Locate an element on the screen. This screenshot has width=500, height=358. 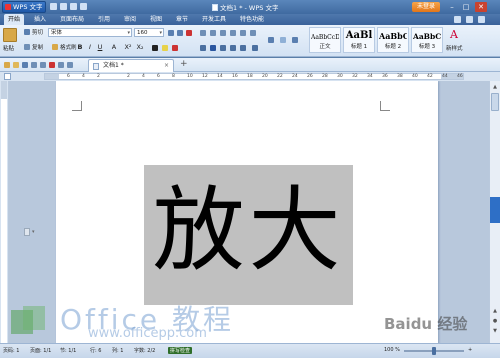
tab-chapter: 章节 is located at coordinates (182, 19).